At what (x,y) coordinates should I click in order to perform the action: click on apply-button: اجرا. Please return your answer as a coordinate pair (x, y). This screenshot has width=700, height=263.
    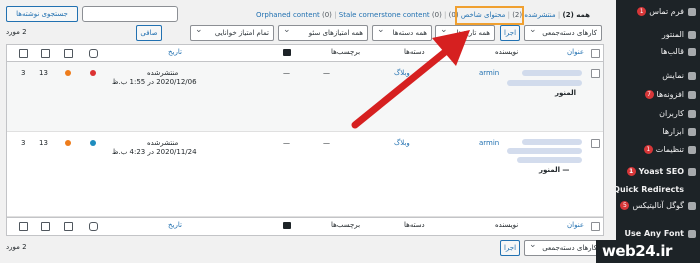
    Looking at the image, I should click on (510, 33).